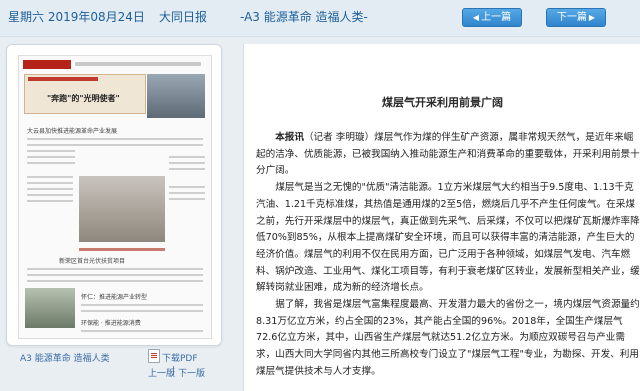 This screenshot has height=391, width=640. Describe the element at coordinates (571, 17) in the screenshot. I see `next-article-label: 下一篇` at that location.